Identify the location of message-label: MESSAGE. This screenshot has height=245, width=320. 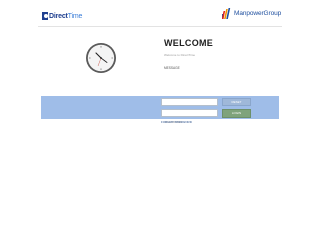
(172, 68).